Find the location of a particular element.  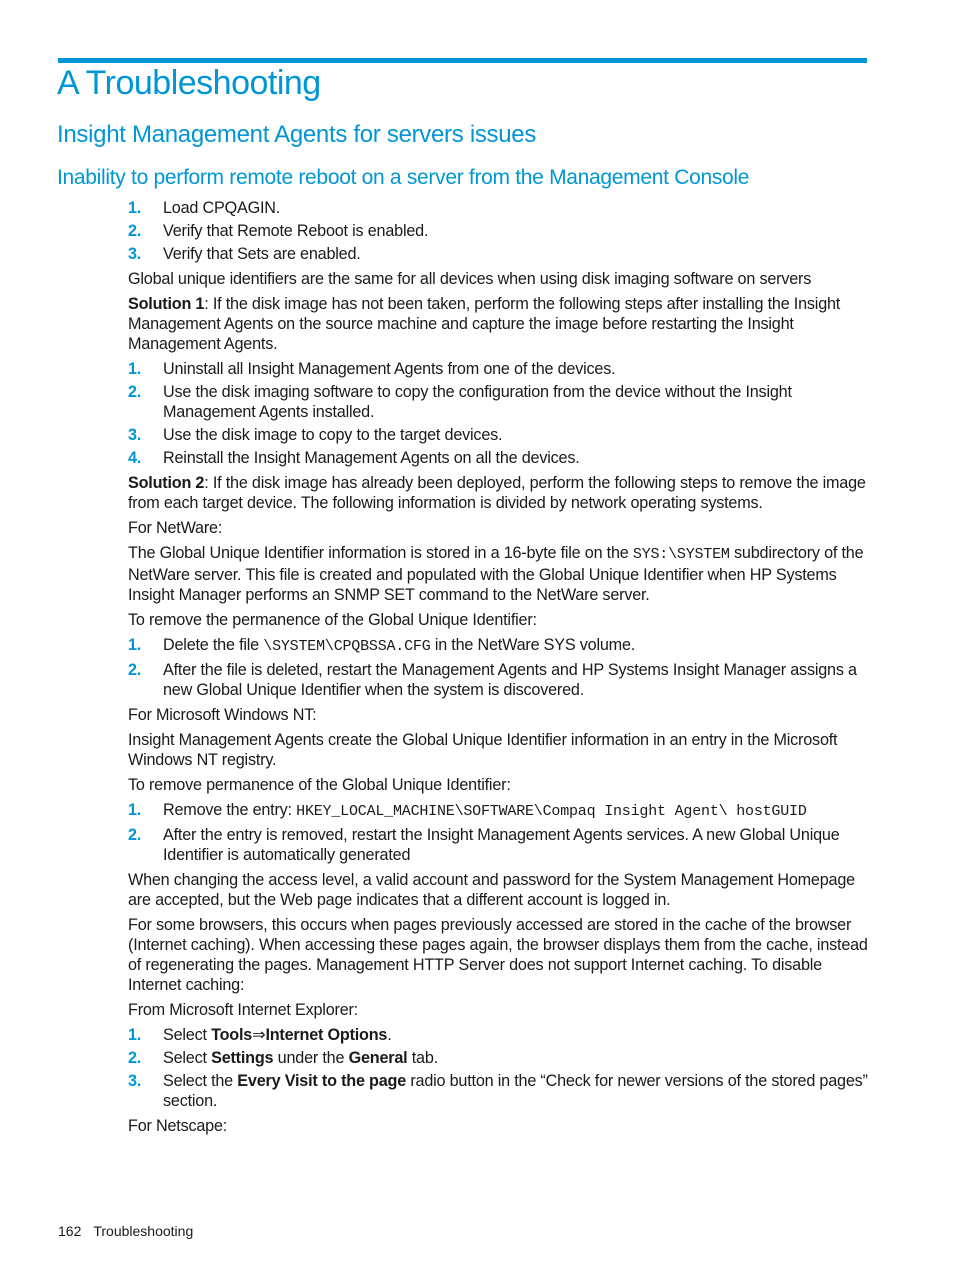

code-path: \SYSTEM\CPQBSSA.CFG is located at coordinates (347, 646).